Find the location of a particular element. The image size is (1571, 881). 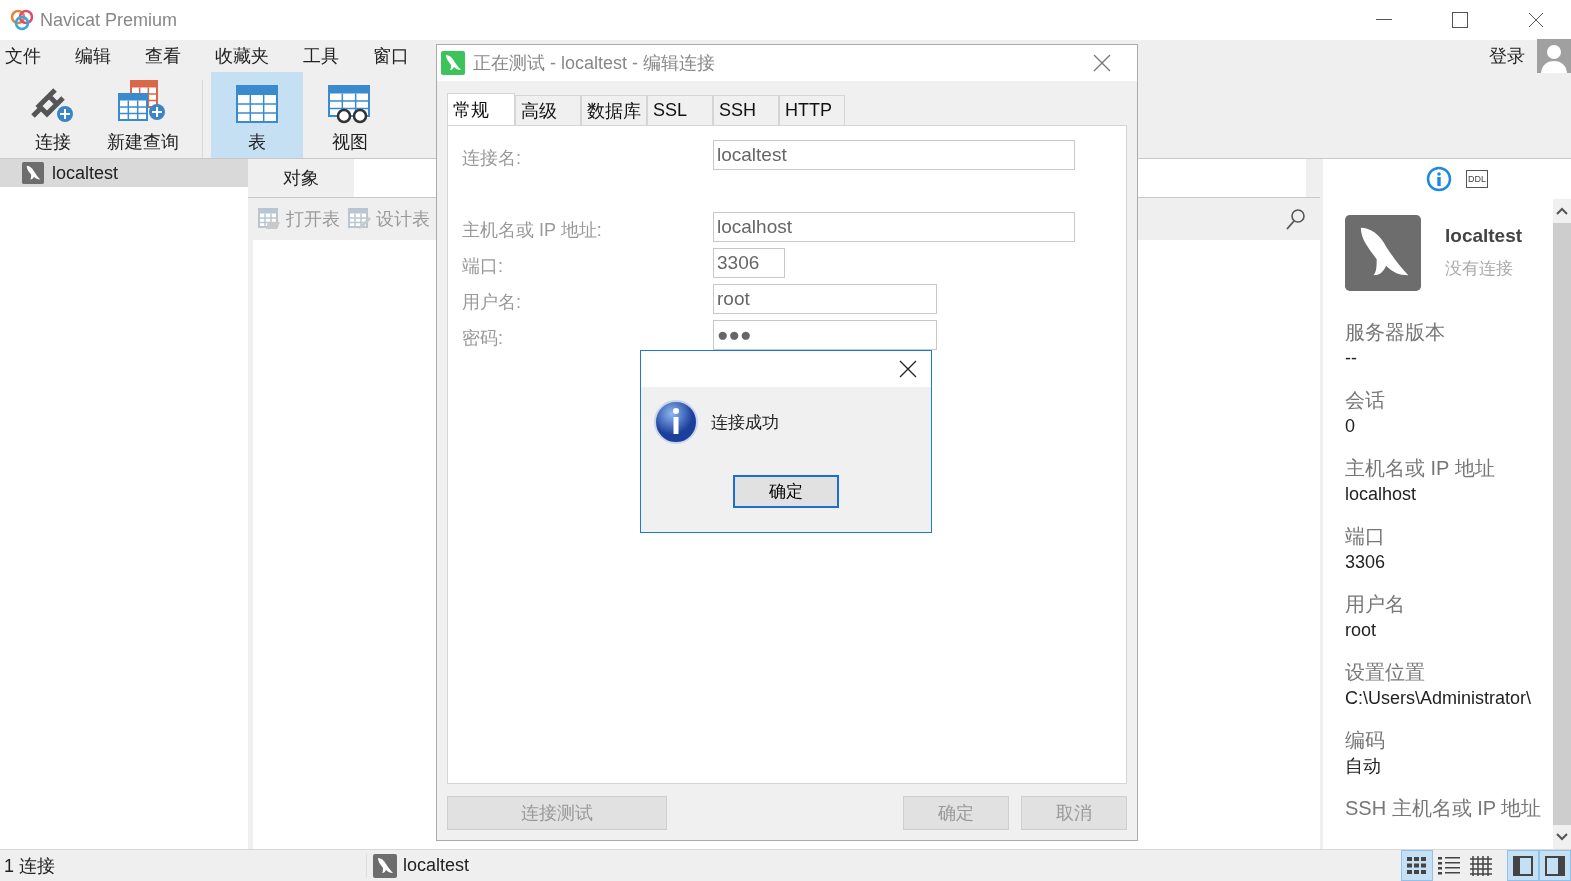

dolphin-logo-icon is located at coordinates (1383, 253).